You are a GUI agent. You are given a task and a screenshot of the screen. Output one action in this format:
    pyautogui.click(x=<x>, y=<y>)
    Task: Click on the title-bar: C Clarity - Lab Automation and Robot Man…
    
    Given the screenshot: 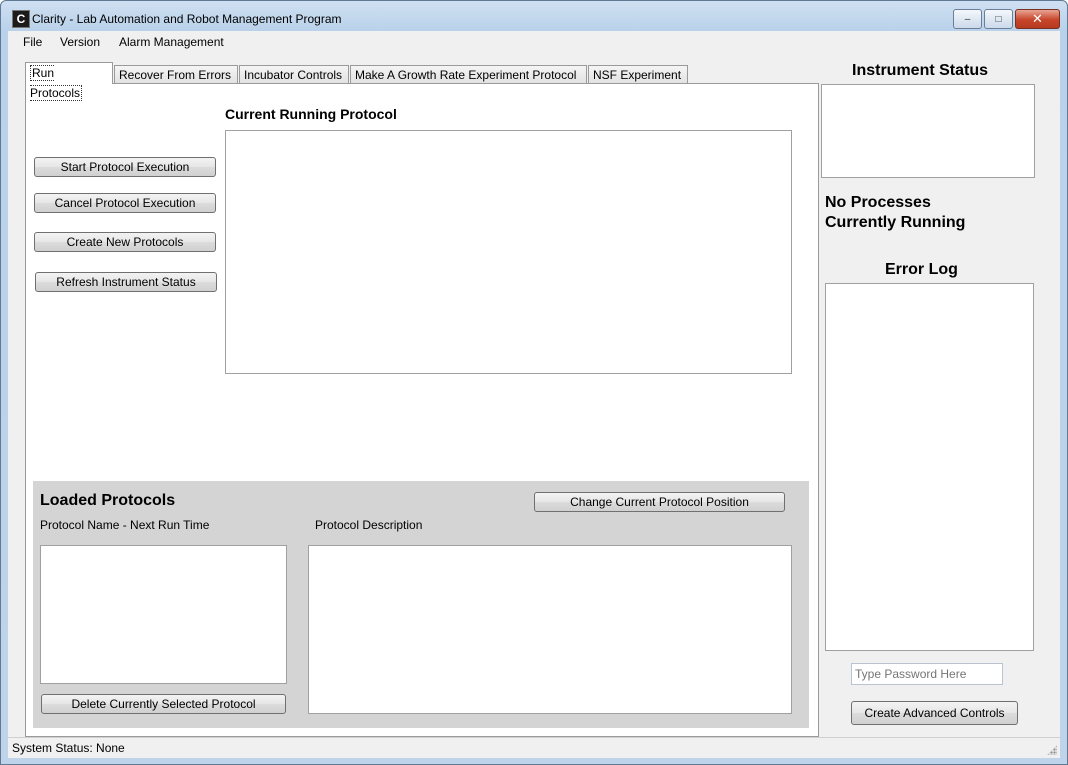 What is the action you would take?
    pyautogui.click(x=534, y=16)
    